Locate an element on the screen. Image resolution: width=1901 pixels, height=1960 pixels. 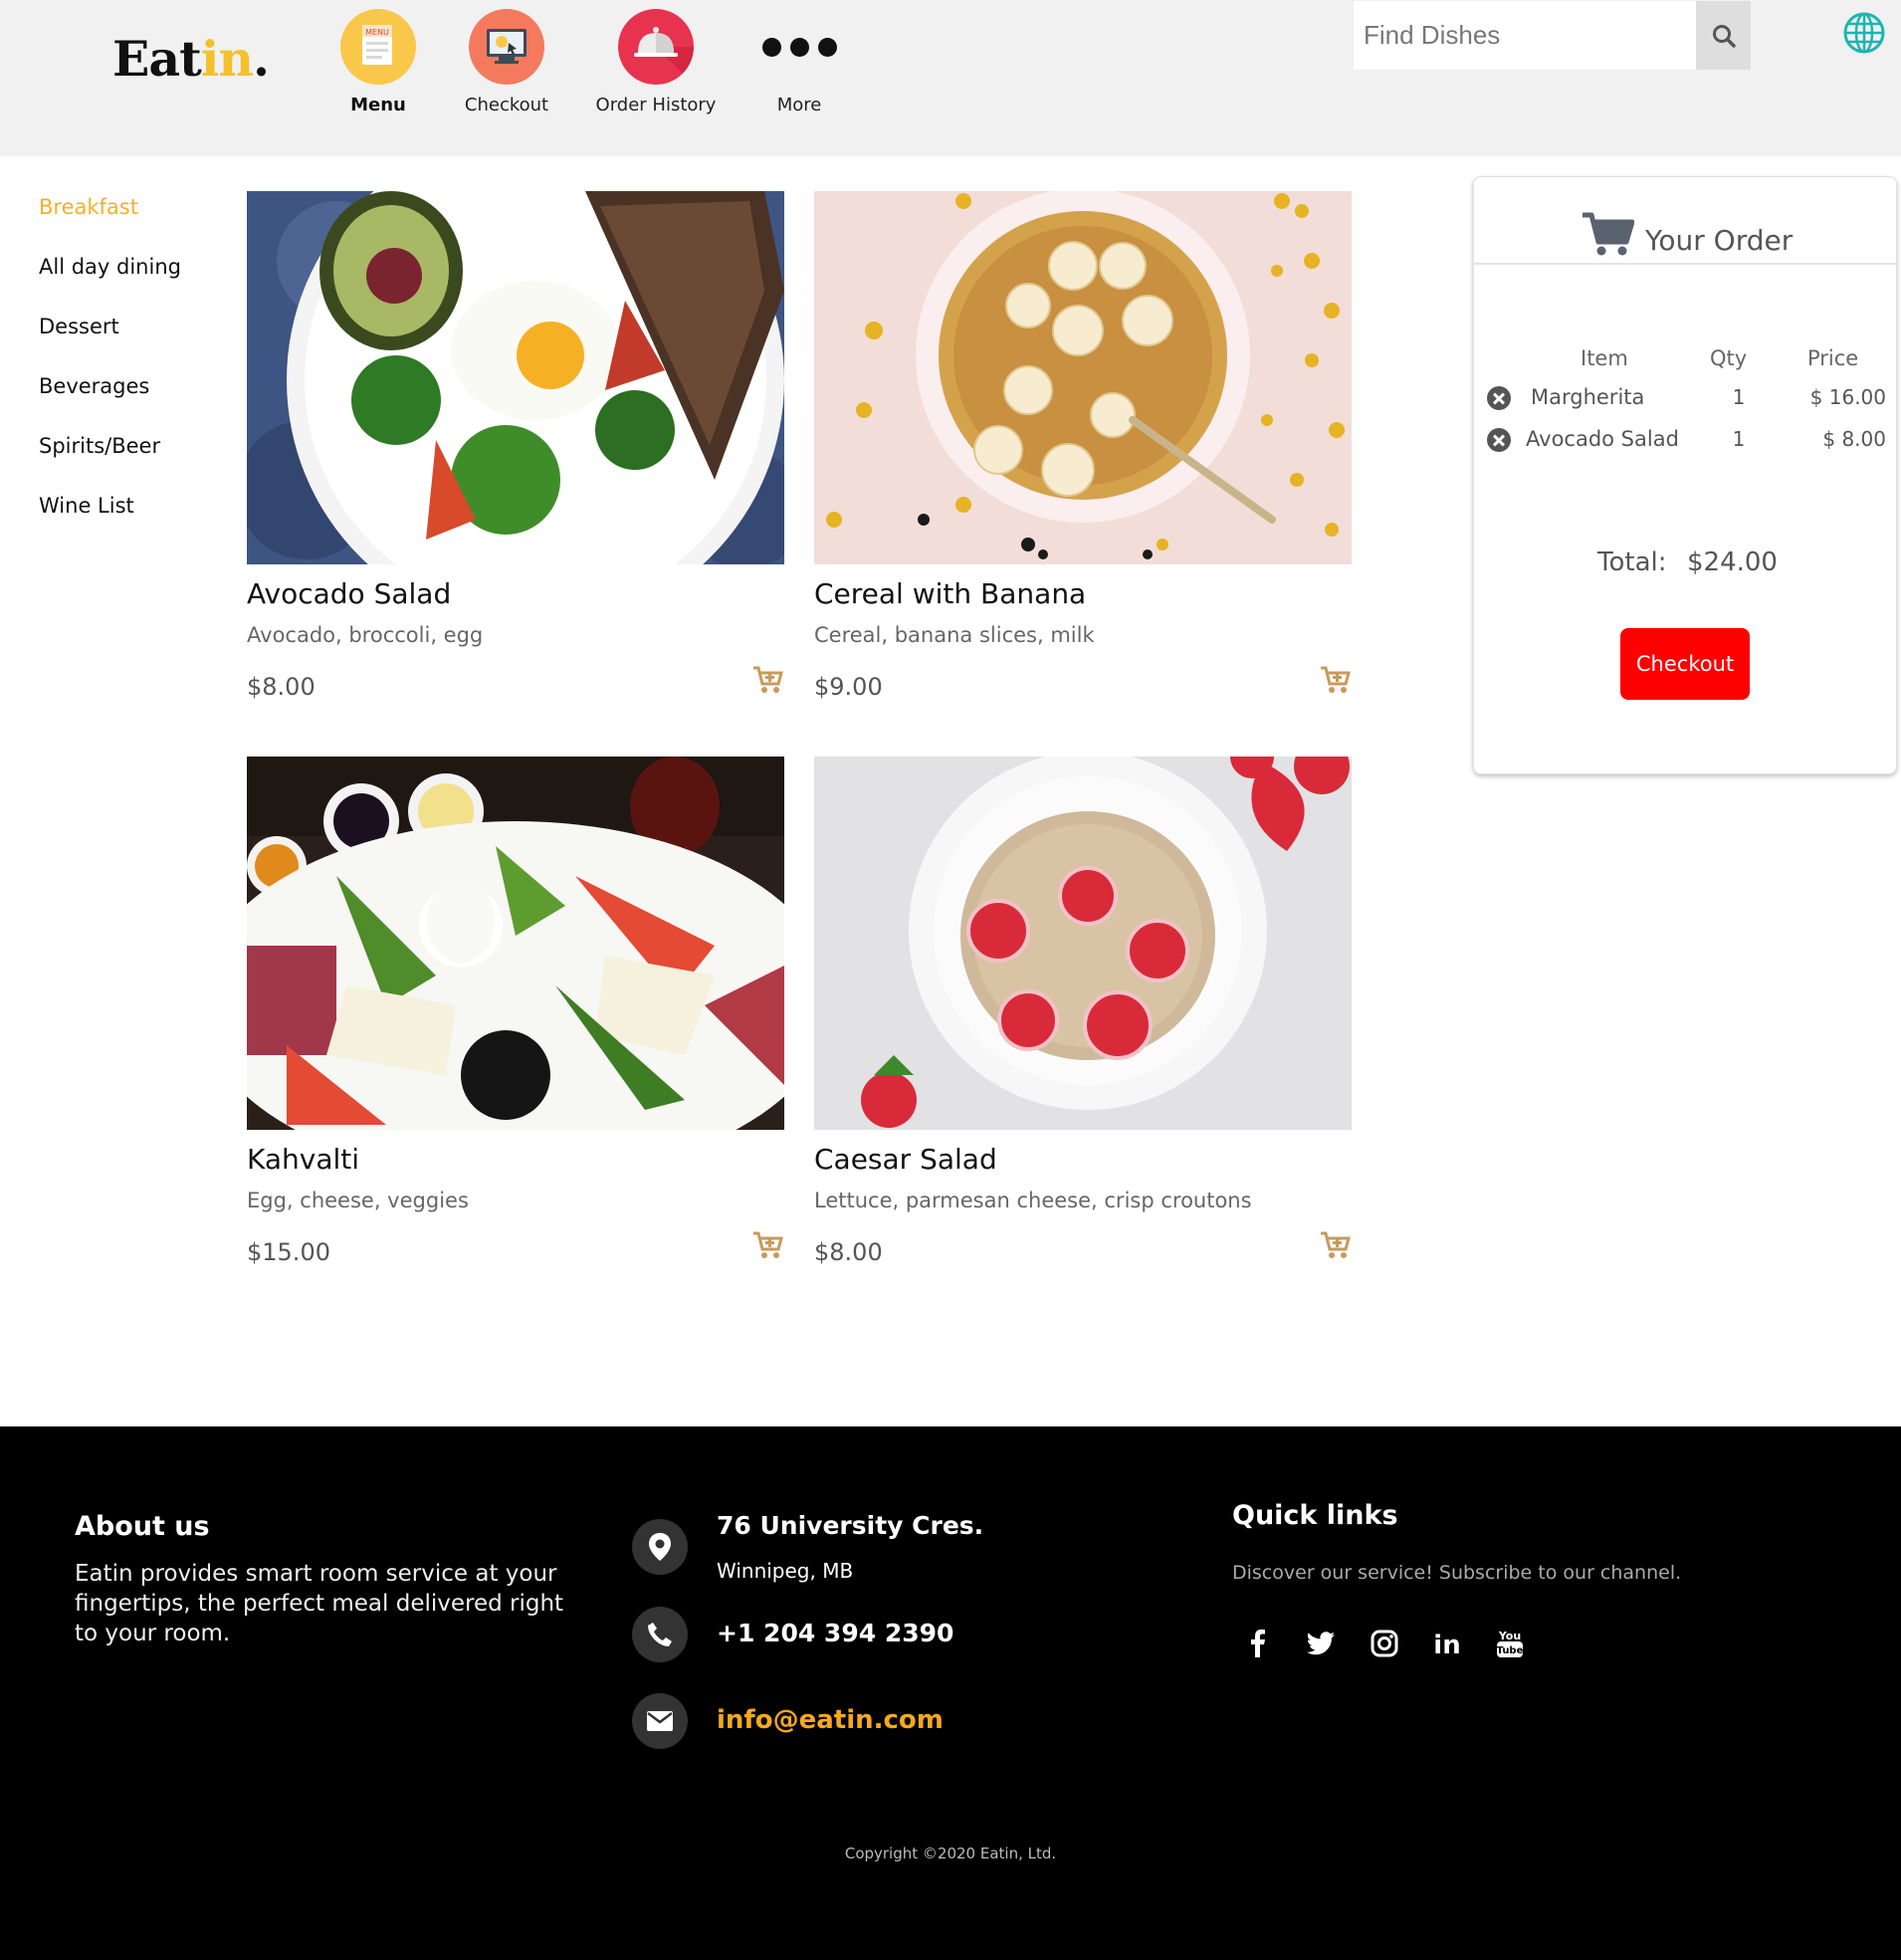
column-header-qty: Qty is located at coordinates (1729, 358).